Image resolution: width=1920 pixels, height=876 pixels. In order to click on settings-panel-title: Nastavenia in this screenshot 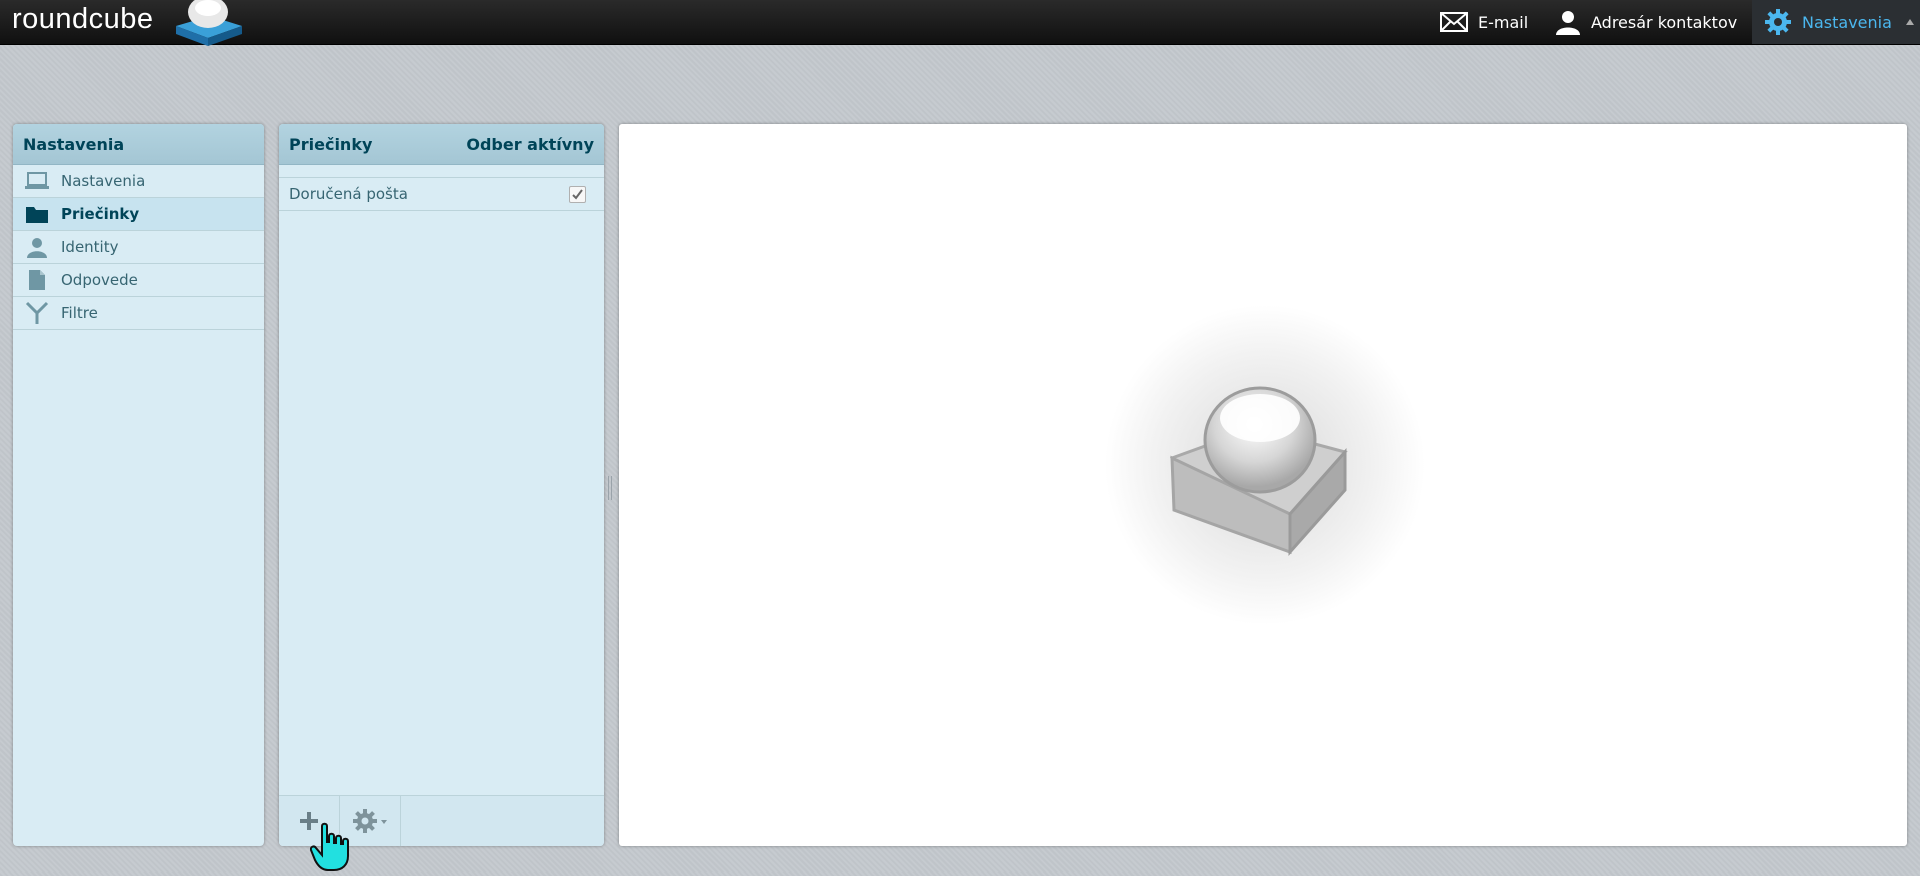, I will do `click(138, 144)`.